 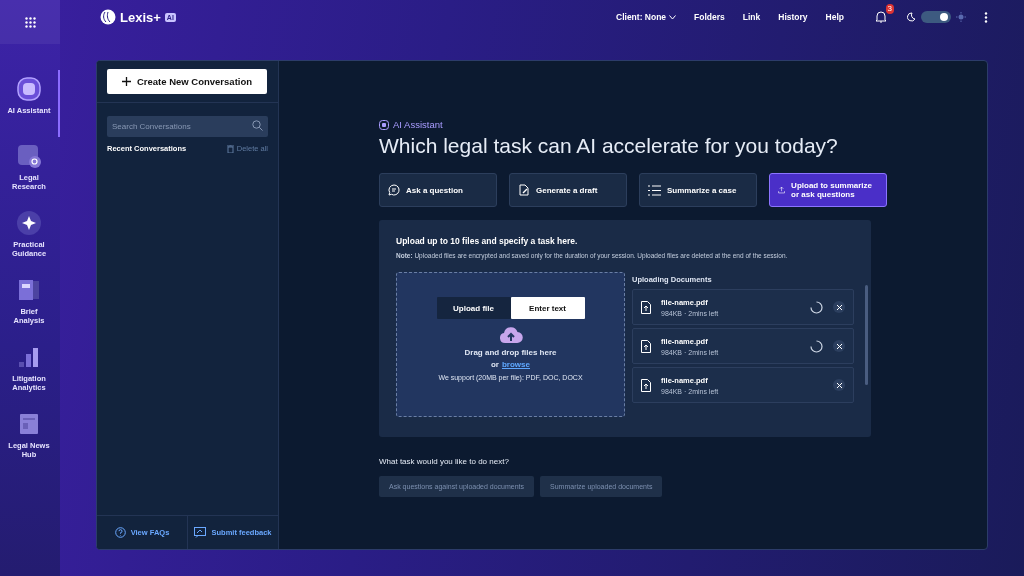 I want to click on grid-icon, so click(x=30, y=22).